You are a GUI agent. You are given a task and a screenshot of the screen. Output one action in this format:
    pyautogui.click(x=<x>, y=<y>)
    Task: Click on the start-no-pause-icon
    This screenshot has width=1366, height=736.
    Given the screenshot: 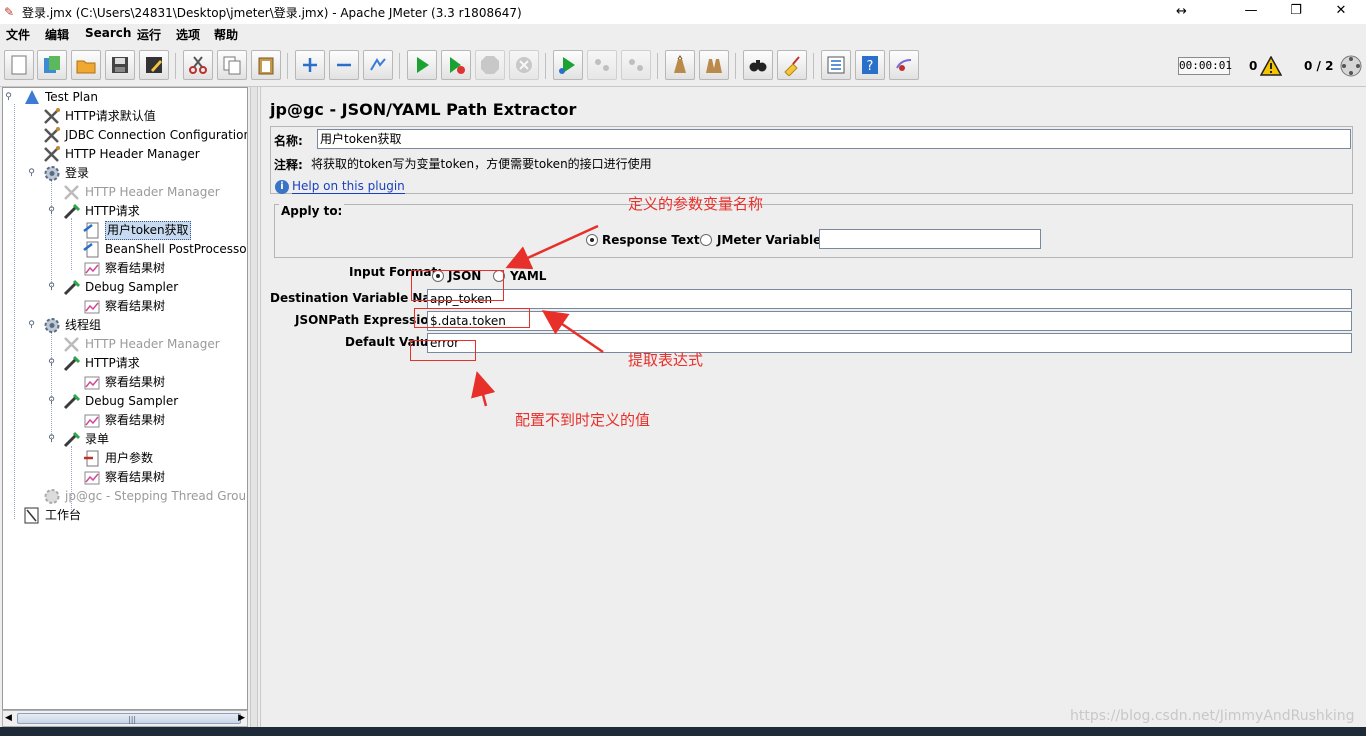 What is the action you would take?
    pyautogui.click(x=456, y=65)
    